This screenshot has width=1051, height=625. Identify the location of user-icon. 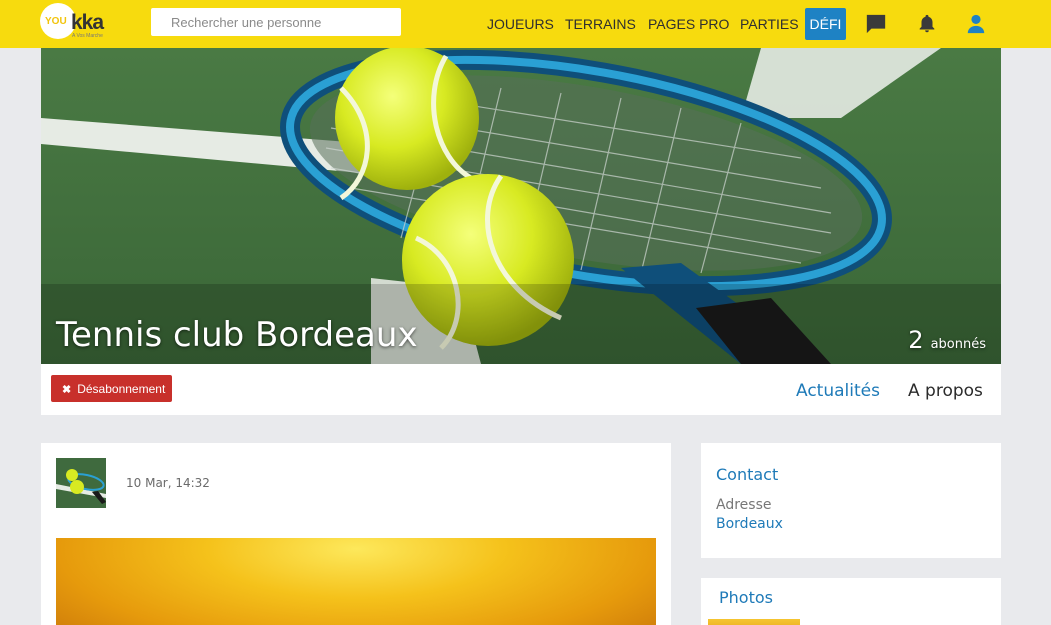
(976, 24).